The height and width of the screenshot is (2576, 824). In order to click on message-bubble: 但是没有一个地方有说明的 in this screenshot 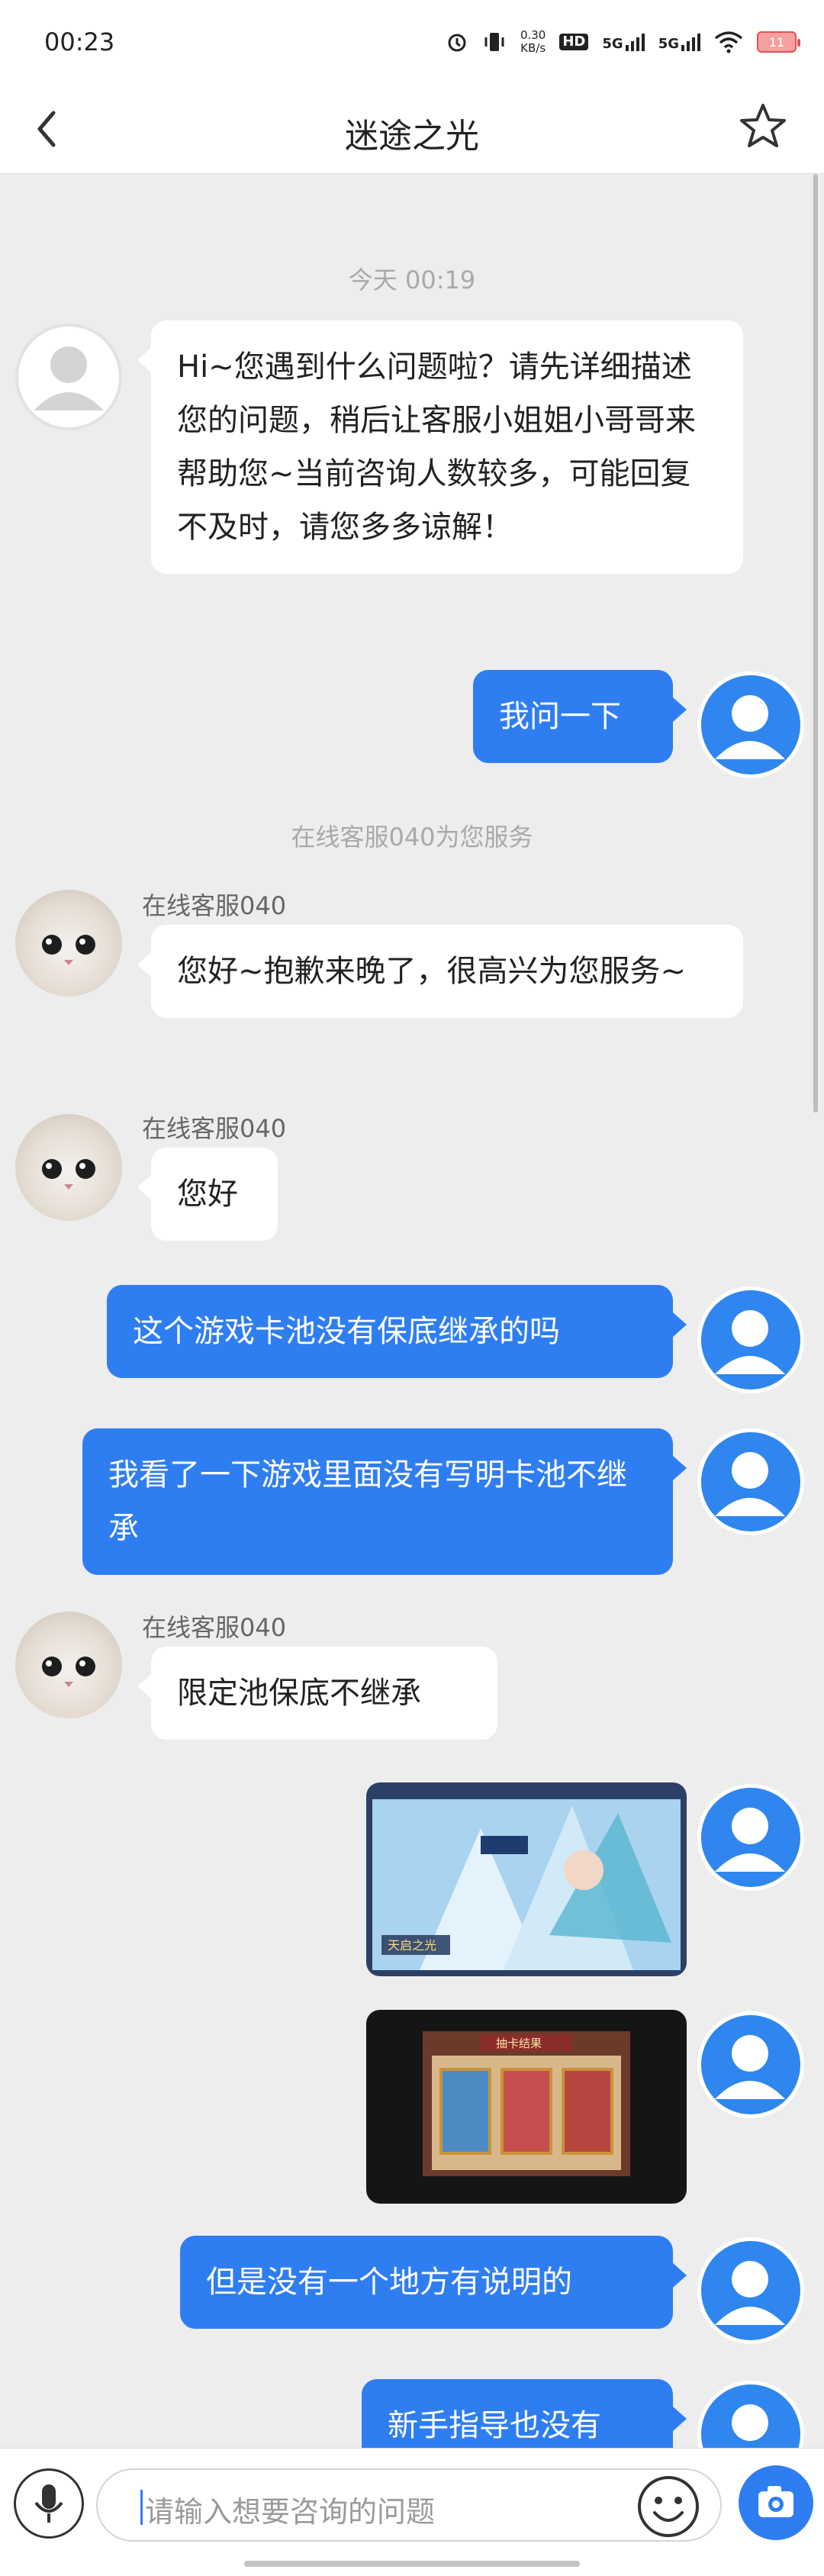, I will do `click(434, 2282)`.